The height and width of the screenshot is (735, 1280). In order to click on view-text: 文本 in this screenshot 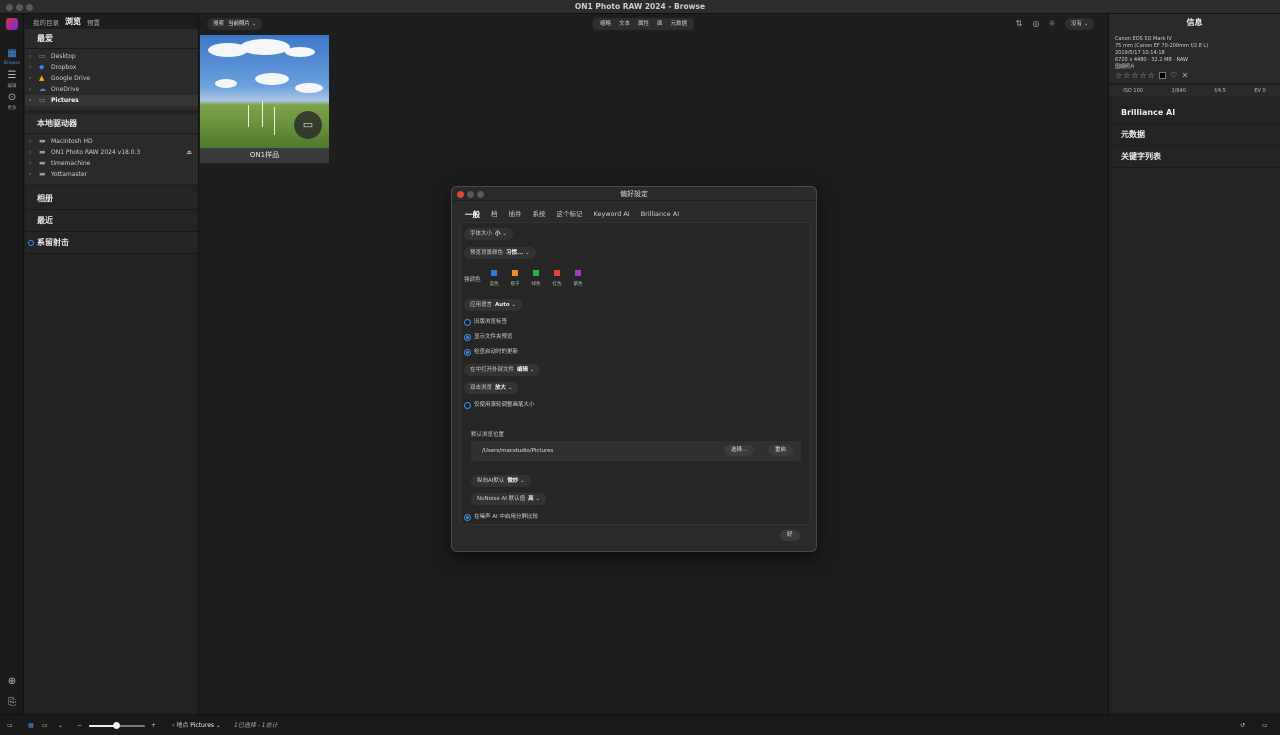, I will do `click(624, 24)`.